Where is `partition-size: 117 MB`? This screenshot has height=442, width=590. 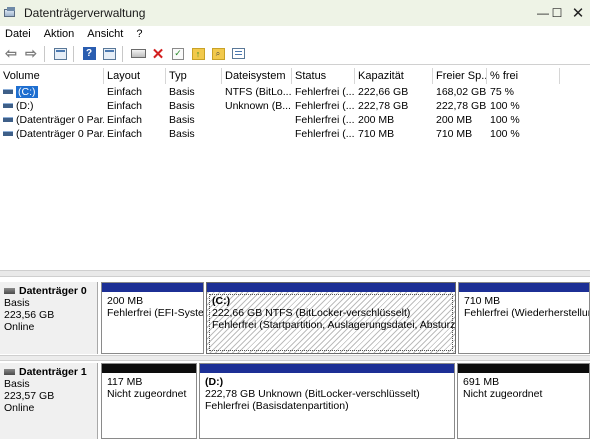 partition-size: 117 MB is located at coordinates (125, 382).